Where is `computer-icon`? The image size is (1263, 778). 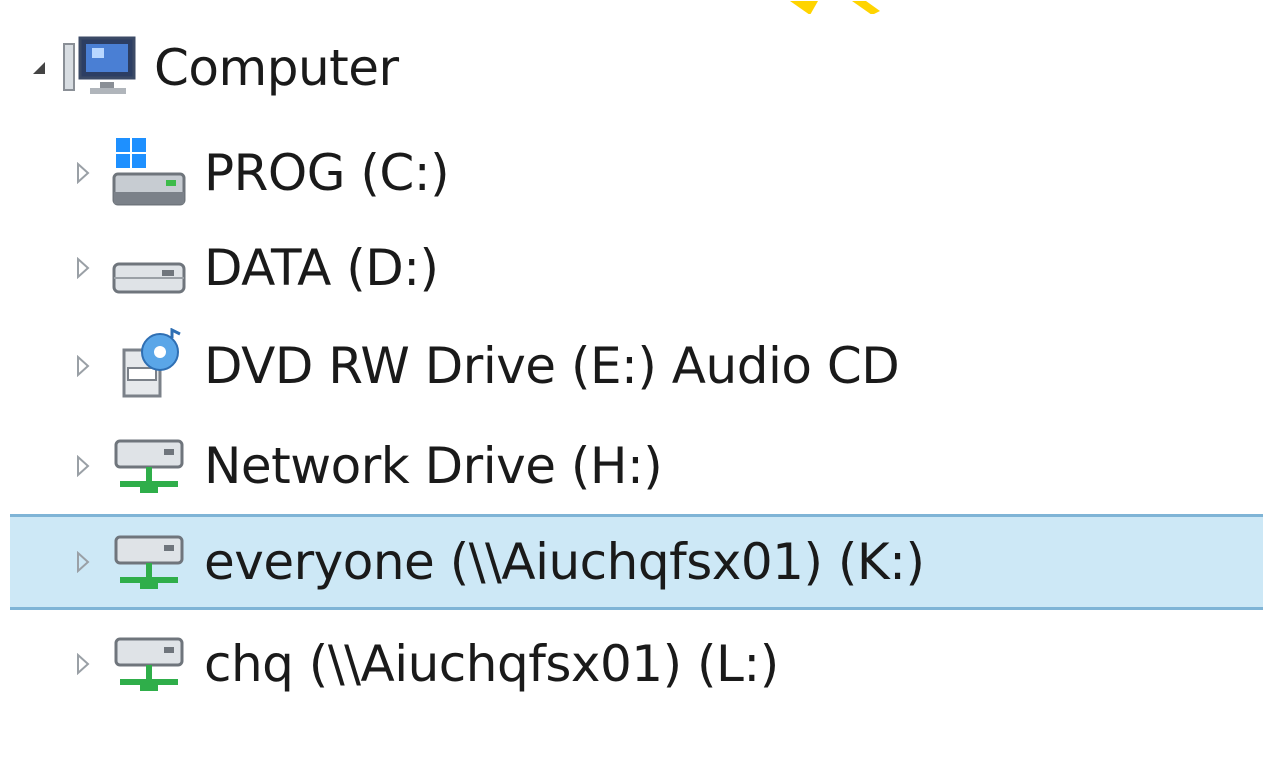
computer-icon is located at coordinates (101, 68).